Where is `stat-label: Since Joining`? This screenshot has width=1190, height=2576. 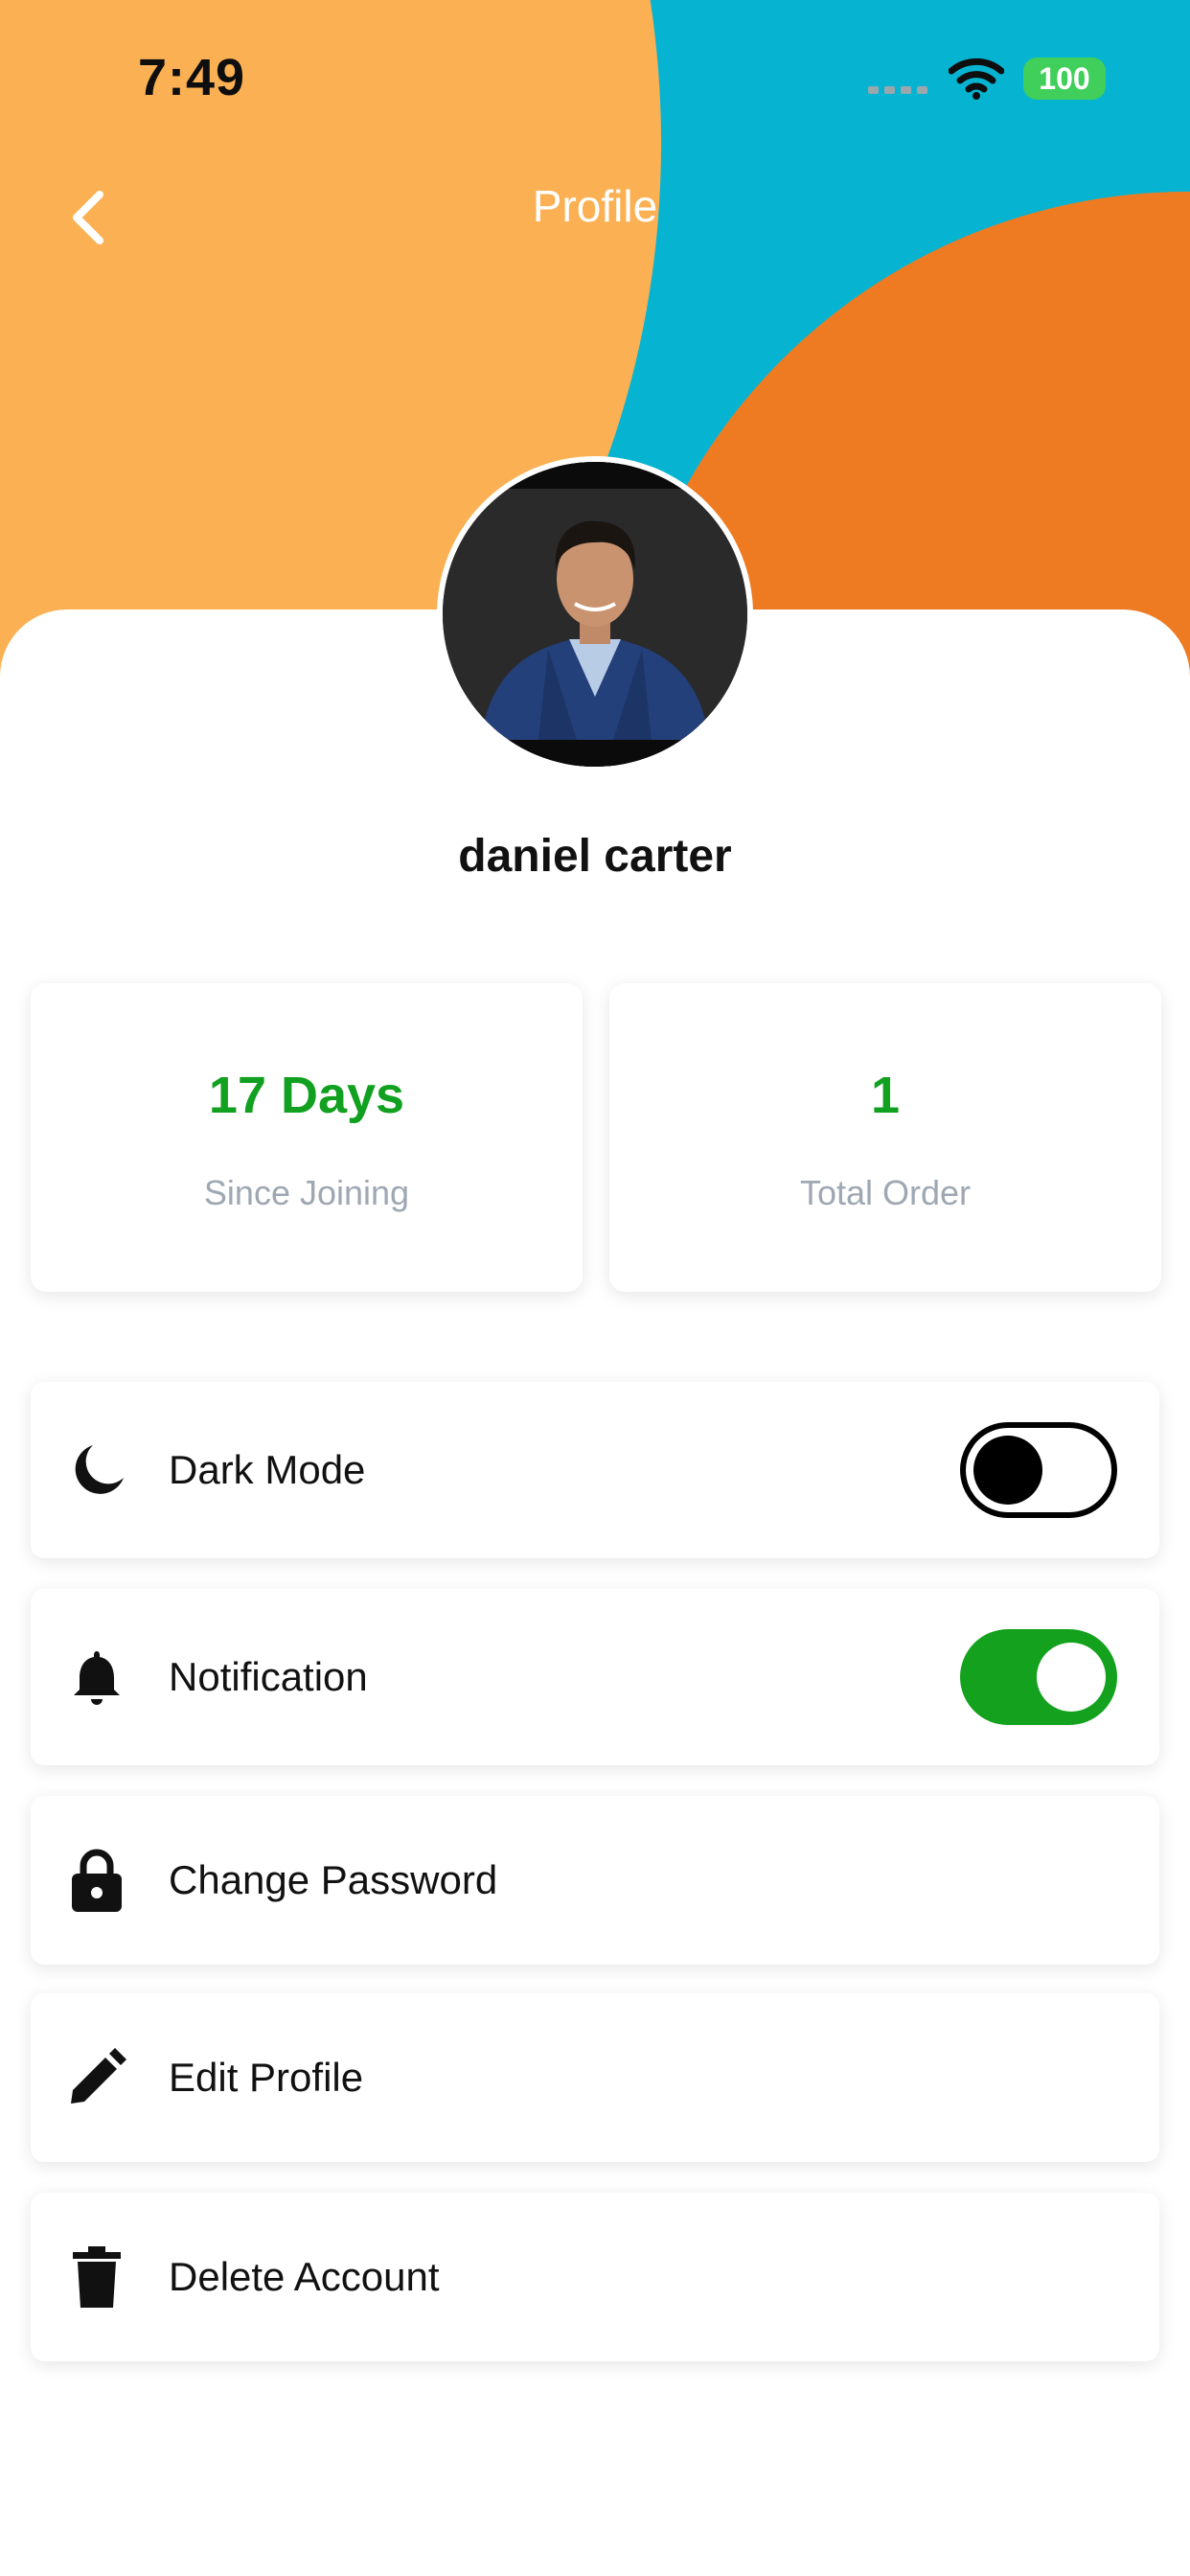
stat-label: Since Joining is located at coordinates (307, 1192).